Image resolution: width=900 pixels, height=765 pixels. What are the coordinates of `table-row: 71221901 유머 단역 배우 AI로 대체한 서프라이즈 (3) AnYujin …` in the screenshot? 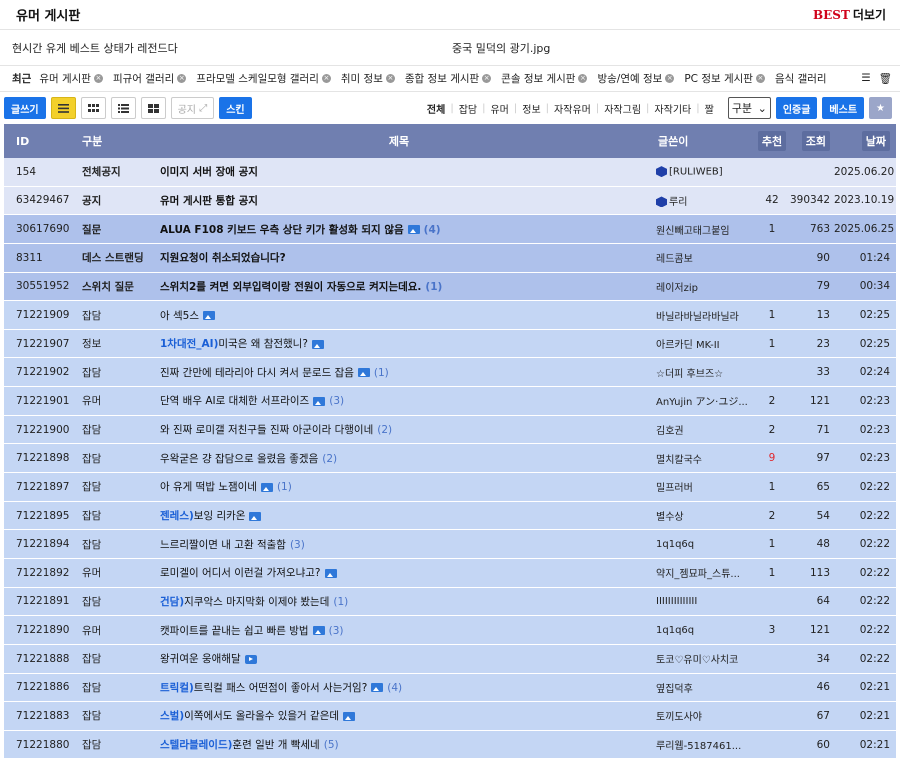 It's located at (450, 401).